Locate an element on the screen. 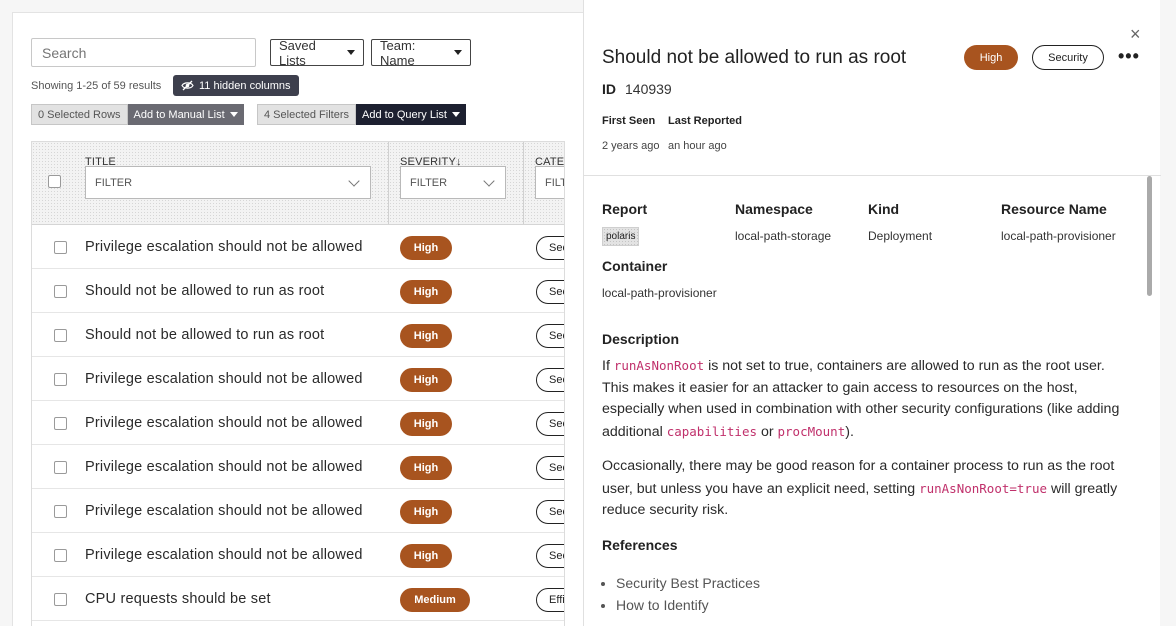  title-filter: FILTER is located at coordinates (228, 182).